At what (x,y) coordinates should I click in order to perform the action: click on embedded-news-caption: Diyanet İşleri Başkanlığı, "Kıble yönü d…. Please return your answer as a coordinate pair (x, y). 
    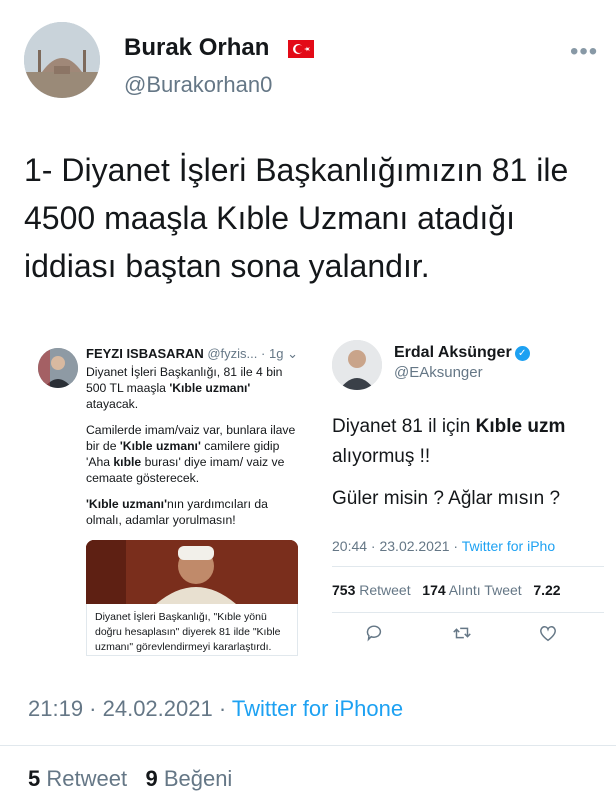
    Looking at the image, I should click on (192, 630).